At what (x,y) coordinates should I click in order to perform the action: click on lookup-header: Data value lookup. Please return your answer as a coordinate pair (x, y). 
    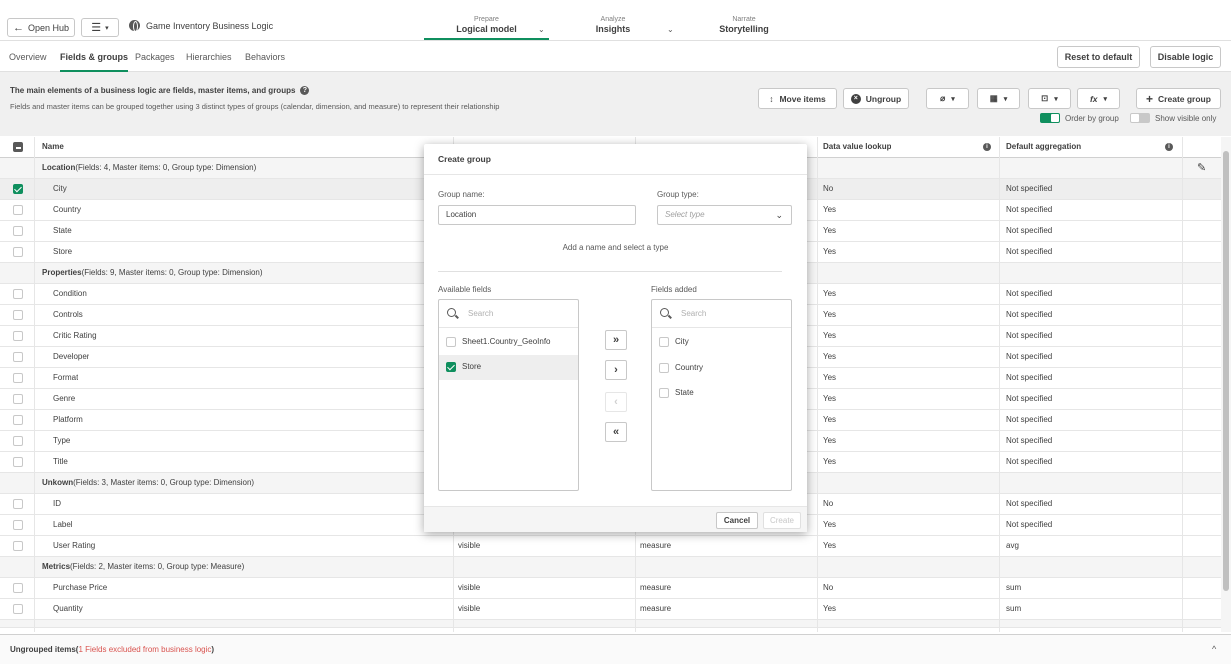
    Looking at the image, I should click on (857, 147).